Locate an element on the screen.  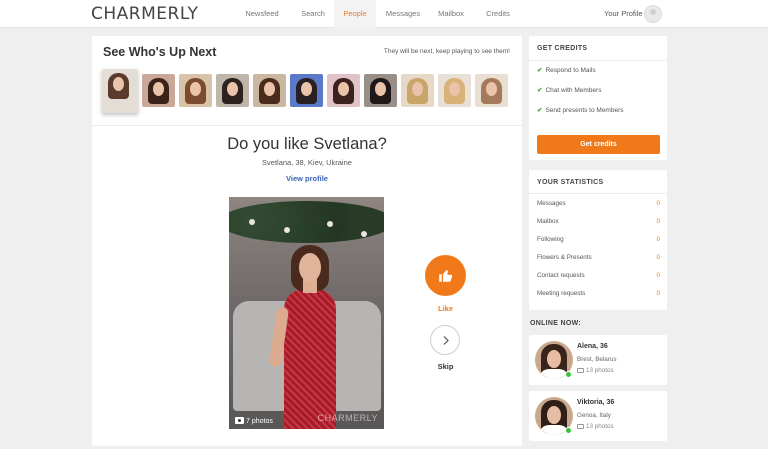
online-member-card: Alena, 36 Brest, Belarus 13 photos is located at coordinates (598, 360).